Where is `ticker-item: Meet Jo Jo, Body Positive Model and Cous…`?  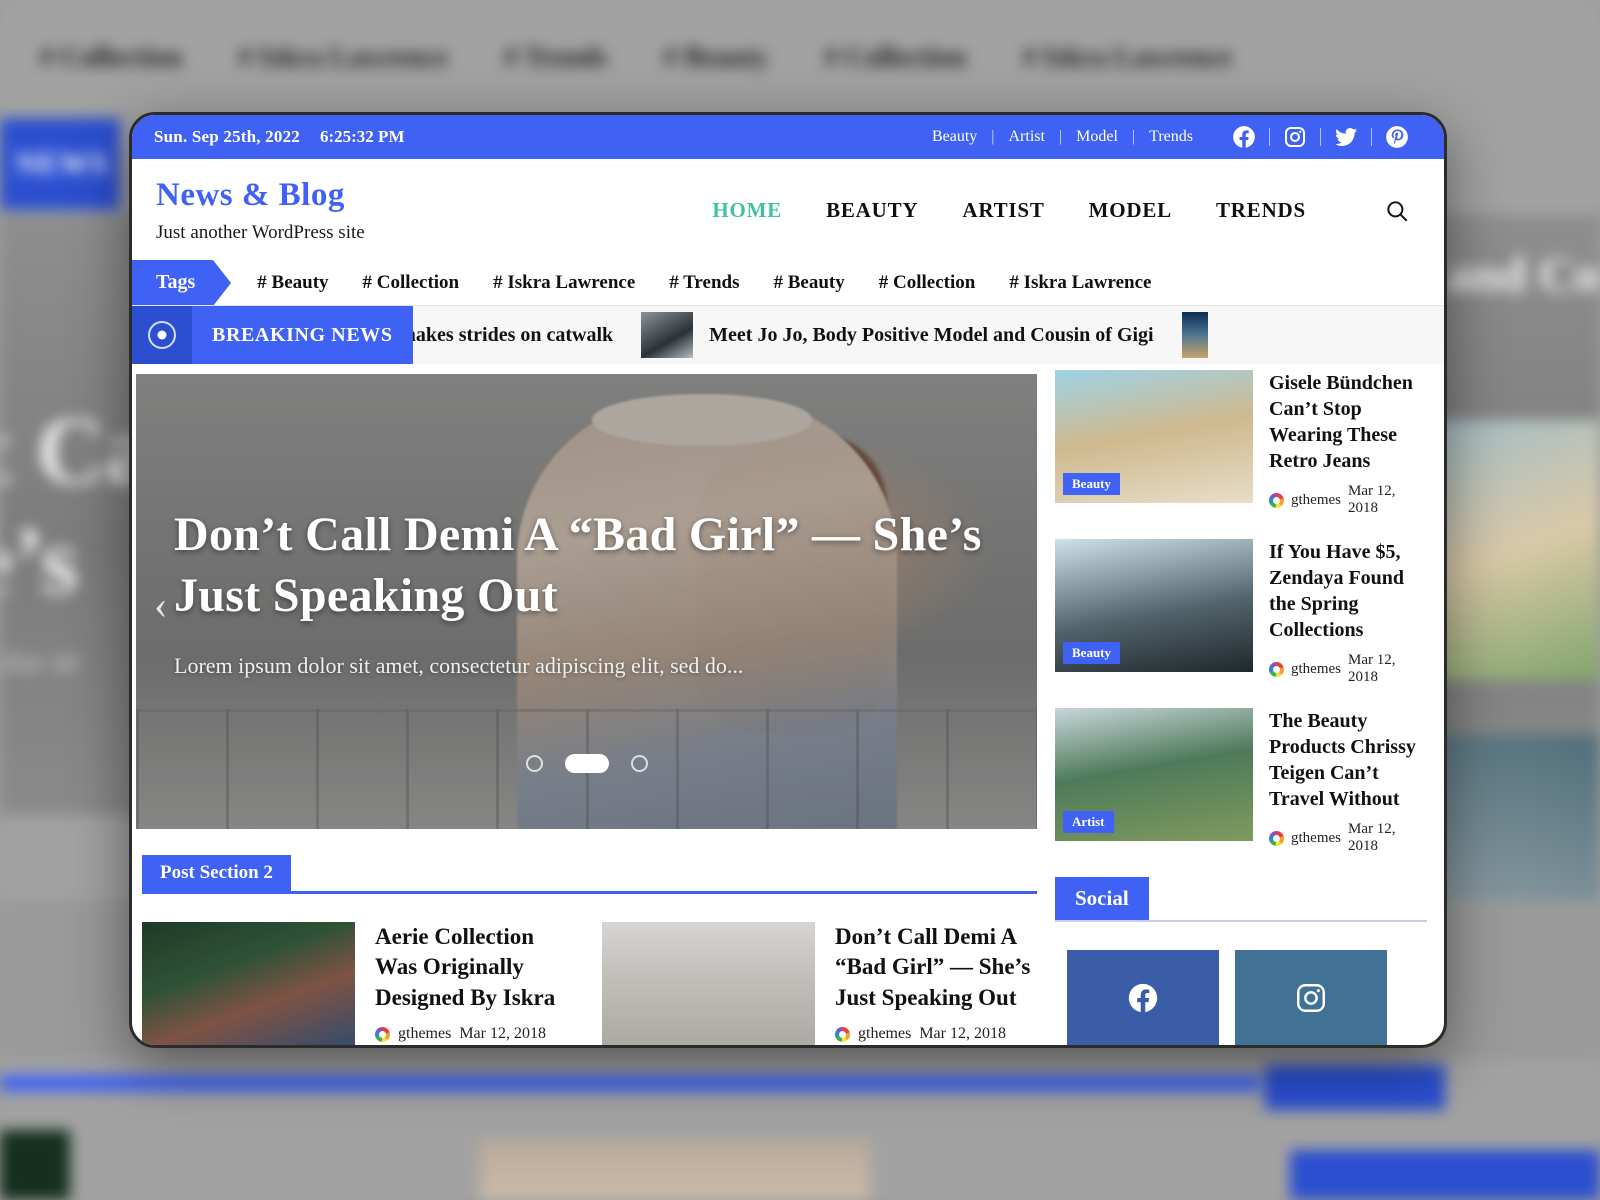 ticker-item: Meet Jo Jo, Body Positive Model and Cous… is located at coordinates (883, 335).